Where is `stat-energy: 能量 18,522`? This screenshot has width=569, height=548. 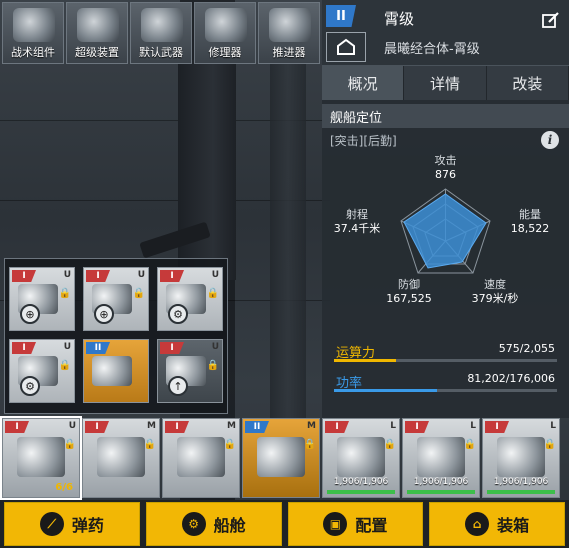 stat-energy: 能量 18,522 is located at coordinates (530, 222).